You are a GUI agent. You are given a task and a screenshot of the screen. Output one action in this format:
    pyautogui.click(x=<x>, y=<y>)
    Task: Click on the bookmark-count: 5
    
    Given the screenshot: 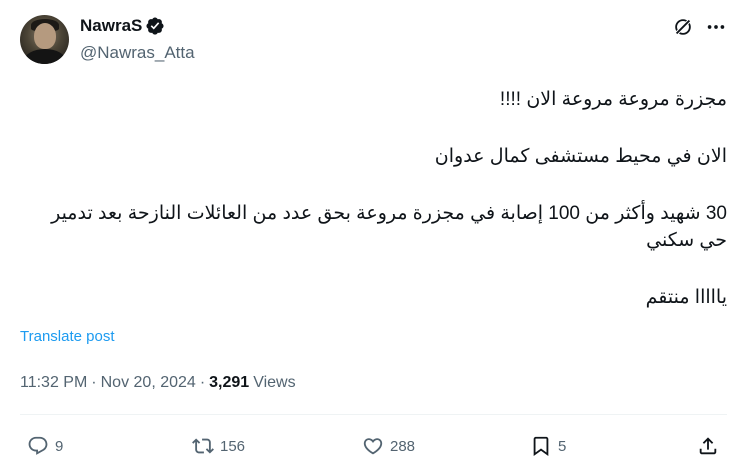 What is the action you would take?
    pyautogui.click(x=562, y=446)
    